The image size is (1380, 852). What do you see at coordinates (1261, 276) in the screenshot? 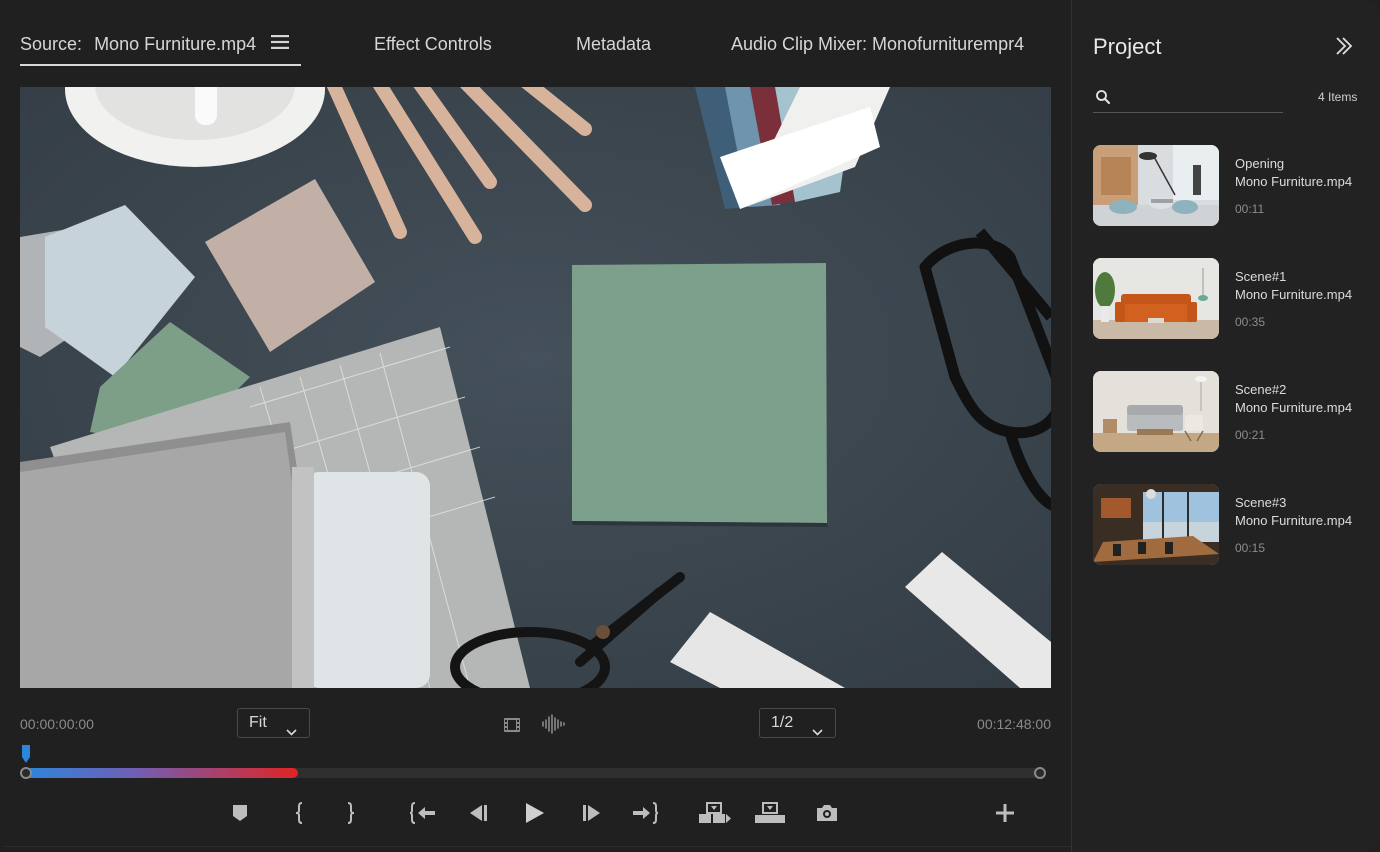
I see `clip-name: Scene#1` at bounding box center [1261, 276].